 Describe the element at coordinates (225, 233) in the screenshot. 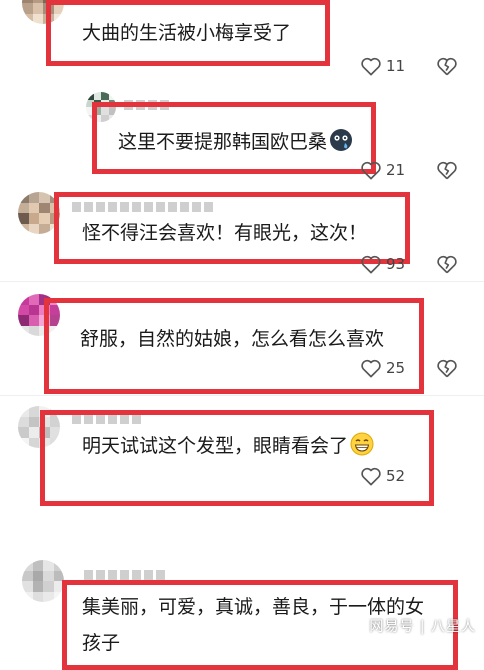

I see `comment-text: 怪不得汪会喜欢！有眼光，这次！` at that location.